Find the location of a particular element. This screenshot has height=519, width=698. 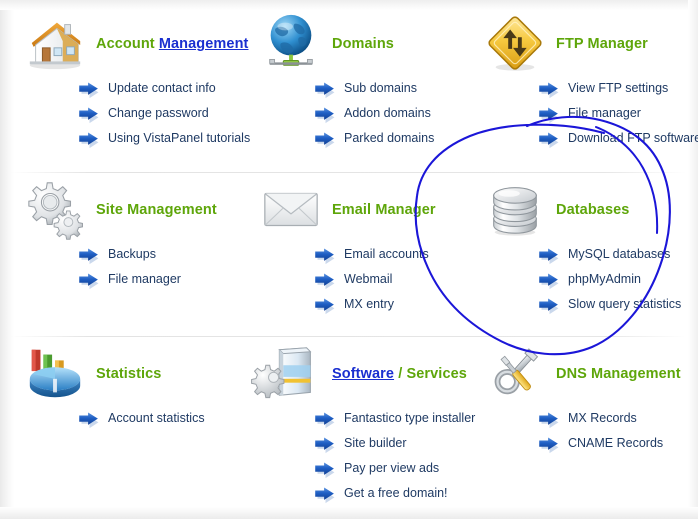

panel-site-management: Site Management Backups File manager is located at coordinates (129, 236).